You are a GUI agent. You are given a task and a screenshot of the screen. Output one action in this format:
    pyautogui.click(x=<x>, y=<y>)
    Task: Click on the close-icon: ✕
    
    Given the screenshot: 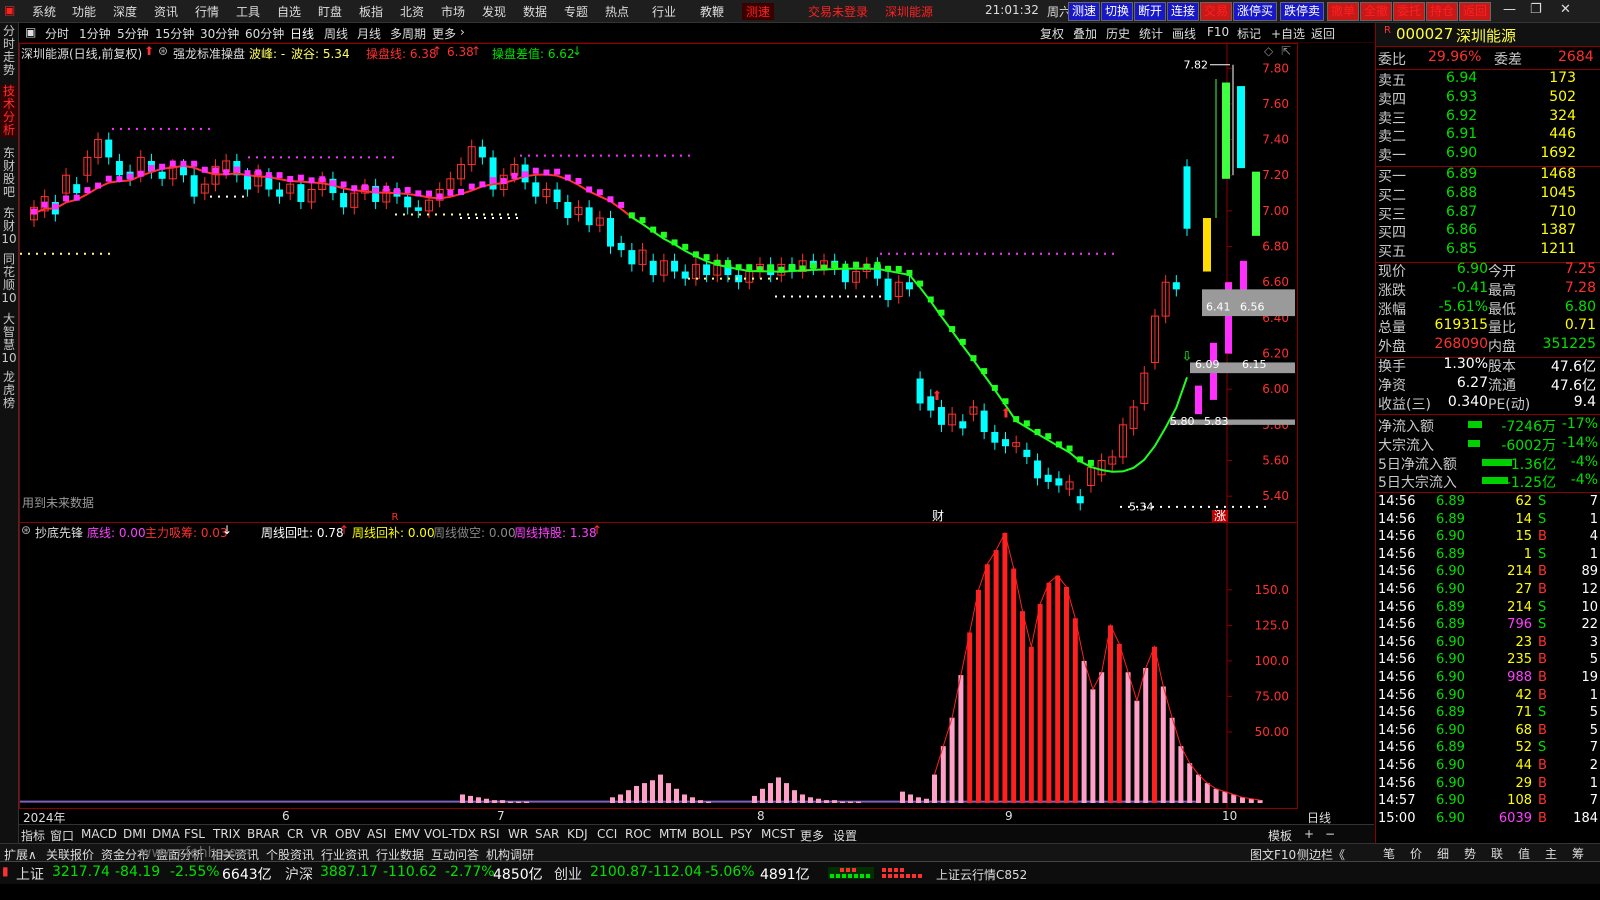 What is the action you would take?
    pyautogui.click(x=1565, y=9)
    